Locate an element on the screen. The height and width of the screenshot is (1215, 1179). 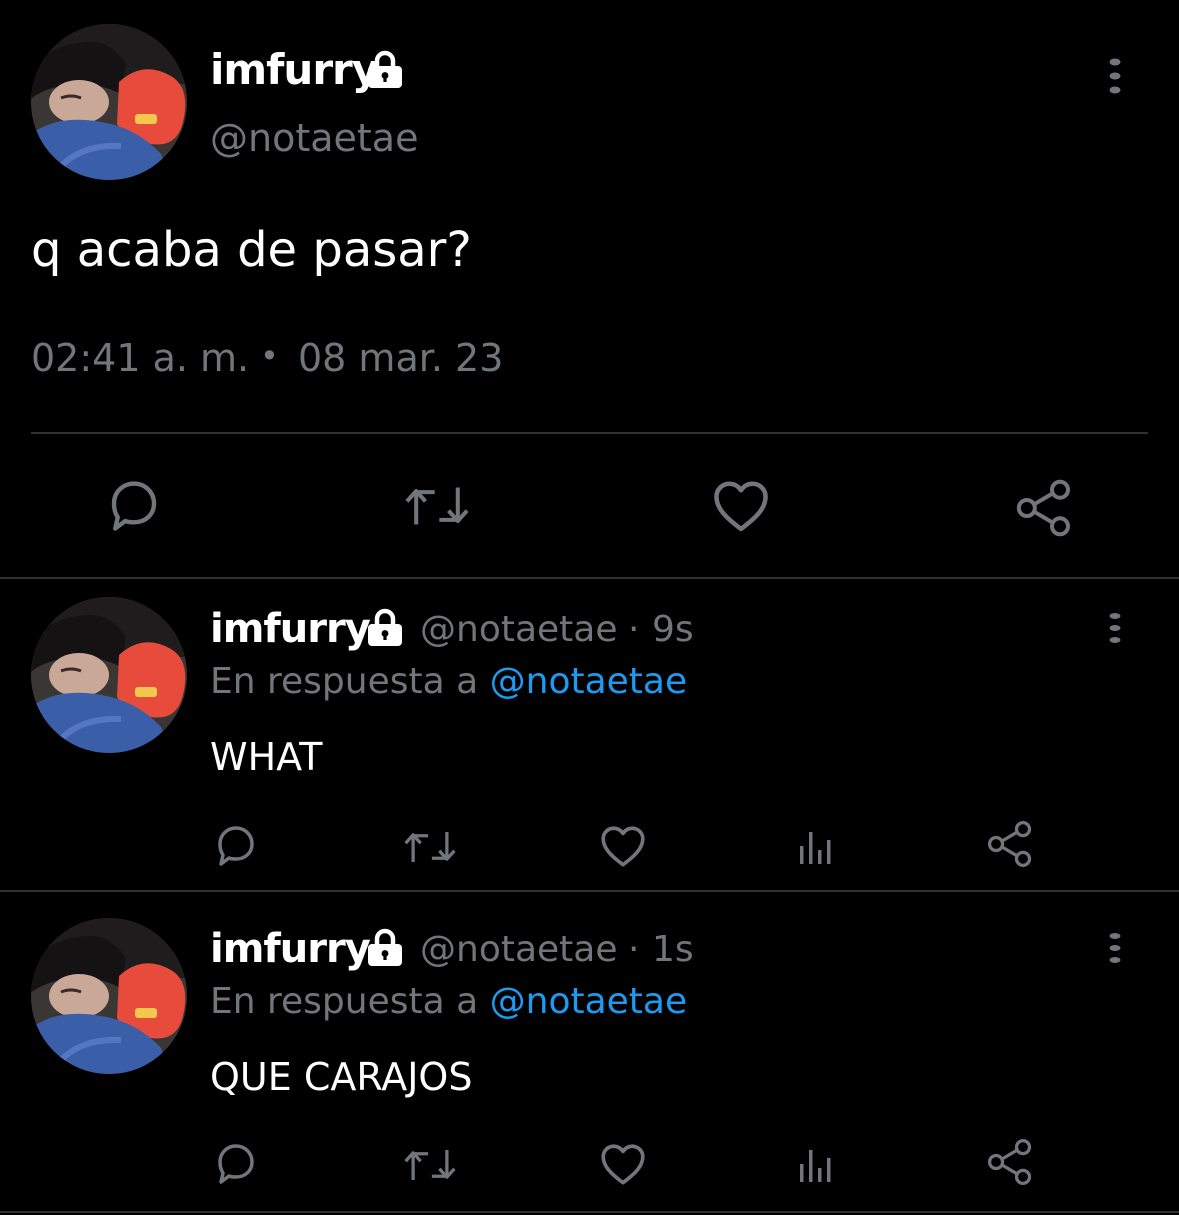
tweet-age: 9s is located at coordinates (673, 629).